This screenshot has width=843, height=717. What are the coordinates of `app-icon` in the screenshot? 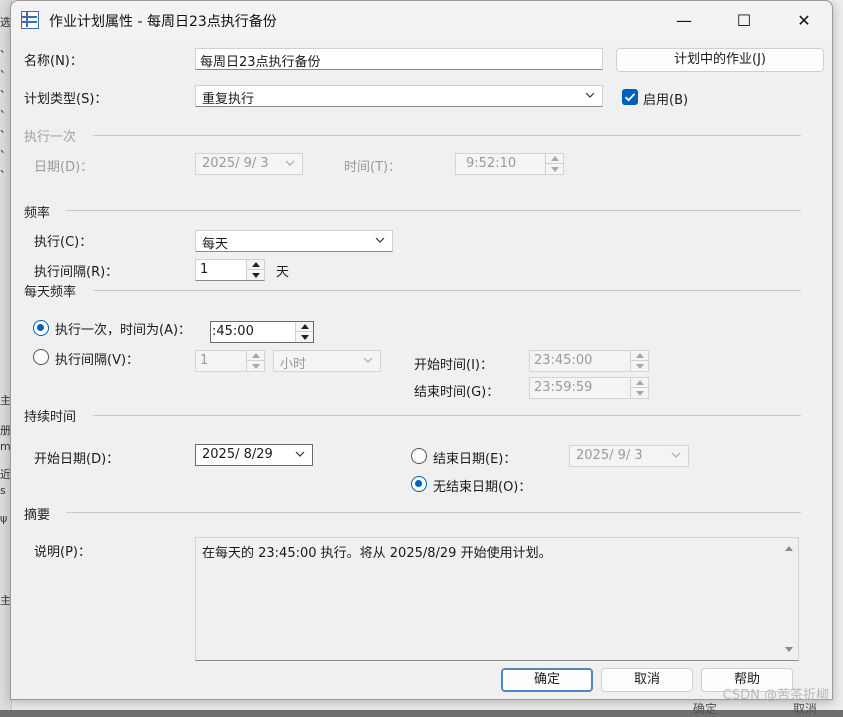 It's located at (30, 20).